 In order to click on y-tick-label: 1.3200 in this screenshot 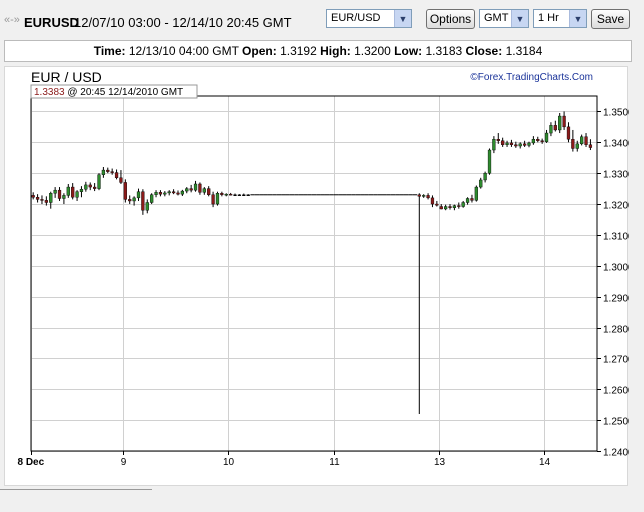, I will do `click(616, 206)`.